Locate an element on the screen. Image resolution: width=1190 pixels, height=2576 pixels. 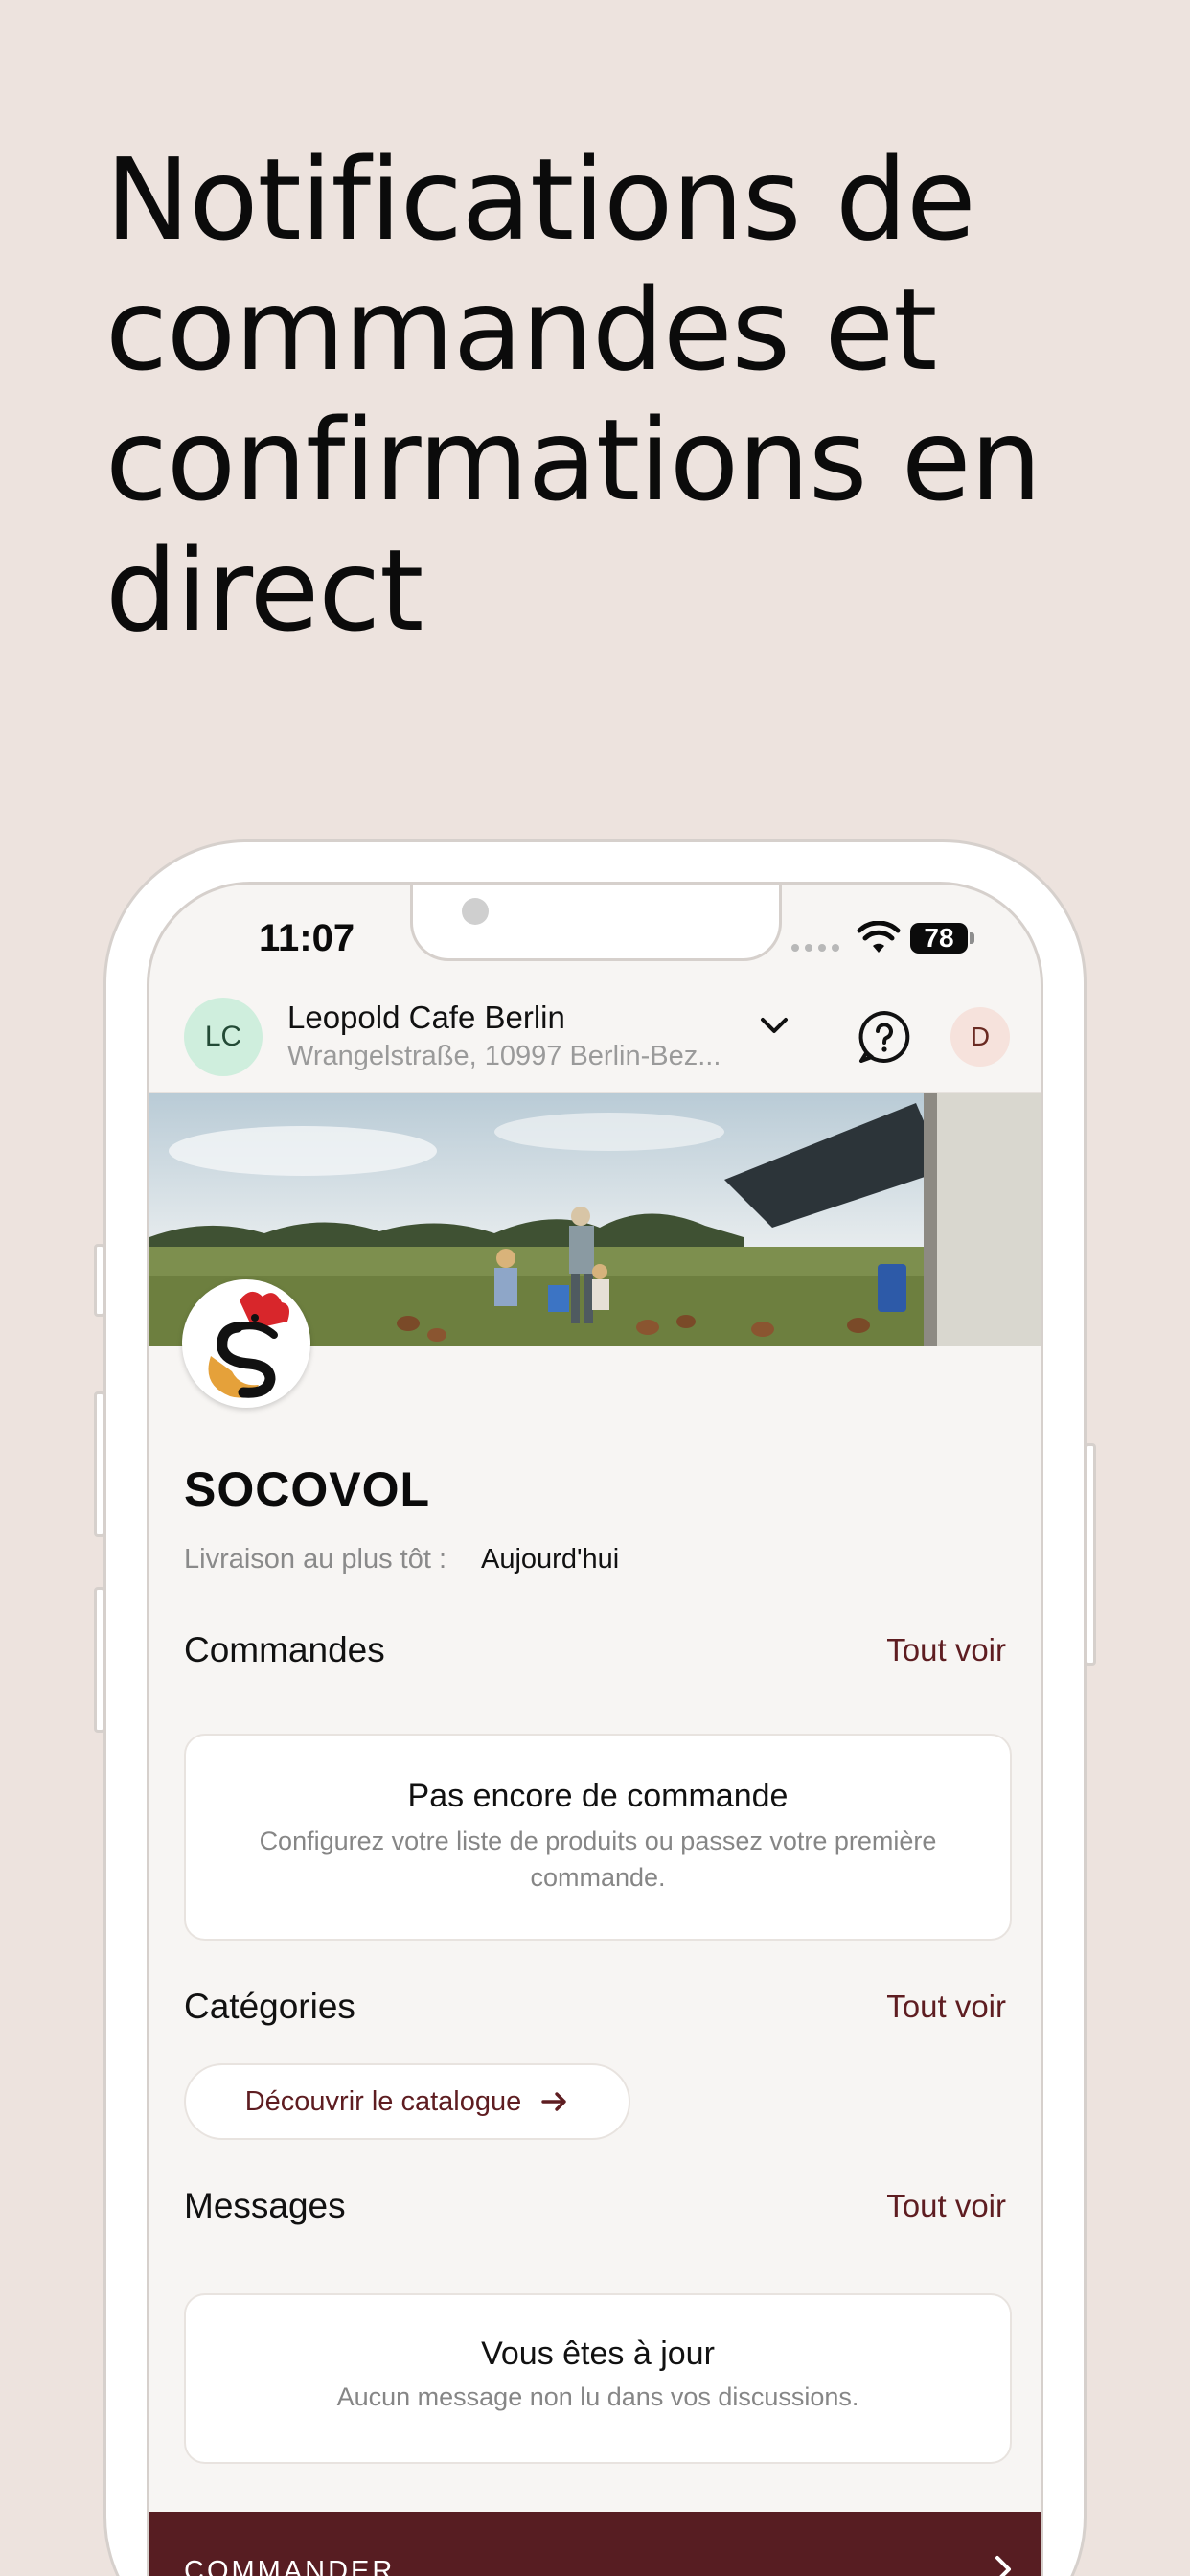
order-button: COMMANDER is located at coordinates (595, 2544).